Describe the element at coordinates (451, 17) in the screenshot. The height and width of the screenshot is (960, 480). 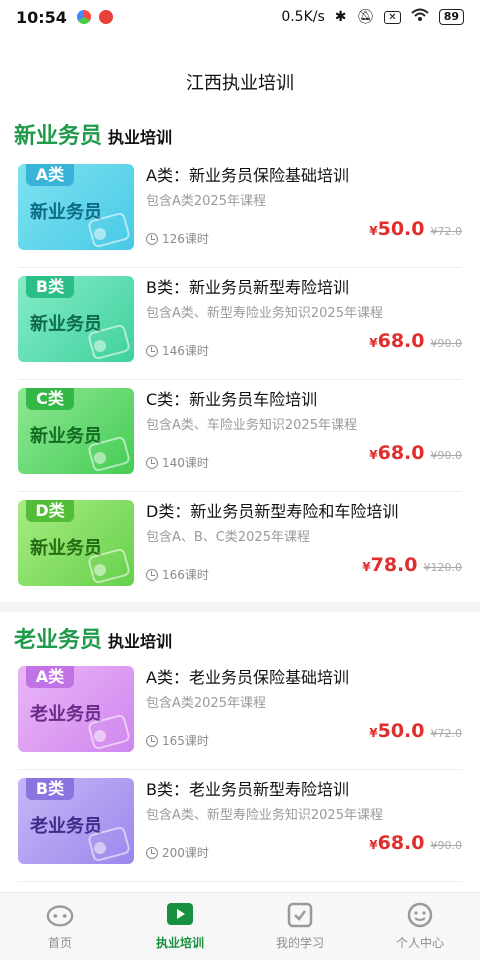
I see `battery-icon: 89` at that location.